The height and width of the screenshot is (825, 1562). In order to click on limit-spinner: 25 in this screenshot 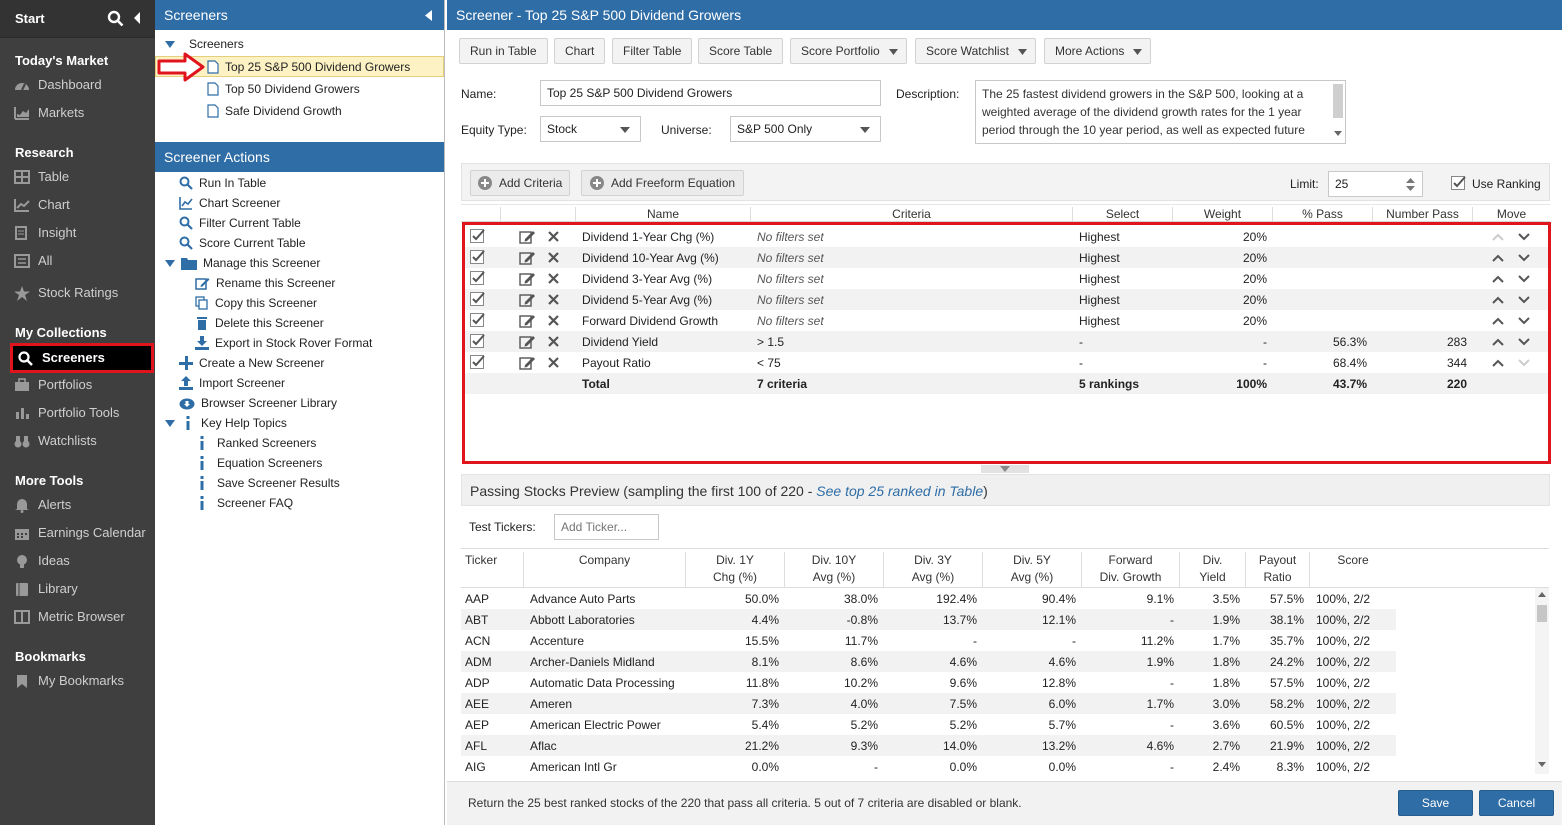, I will do `click(1375, 184)`.